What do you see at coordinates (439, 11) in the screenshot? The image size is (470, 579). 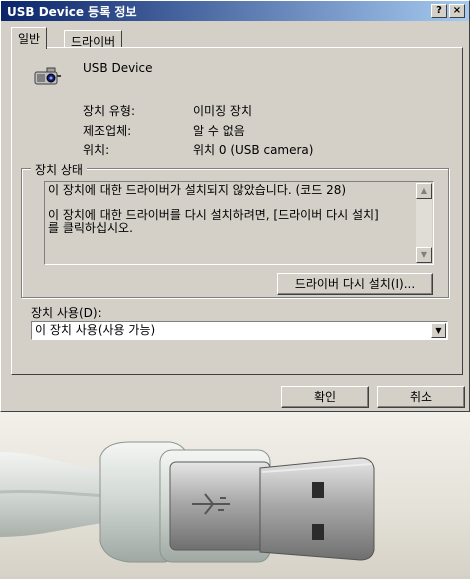 I see `help-button: ?` at bounding box center [439, 11].